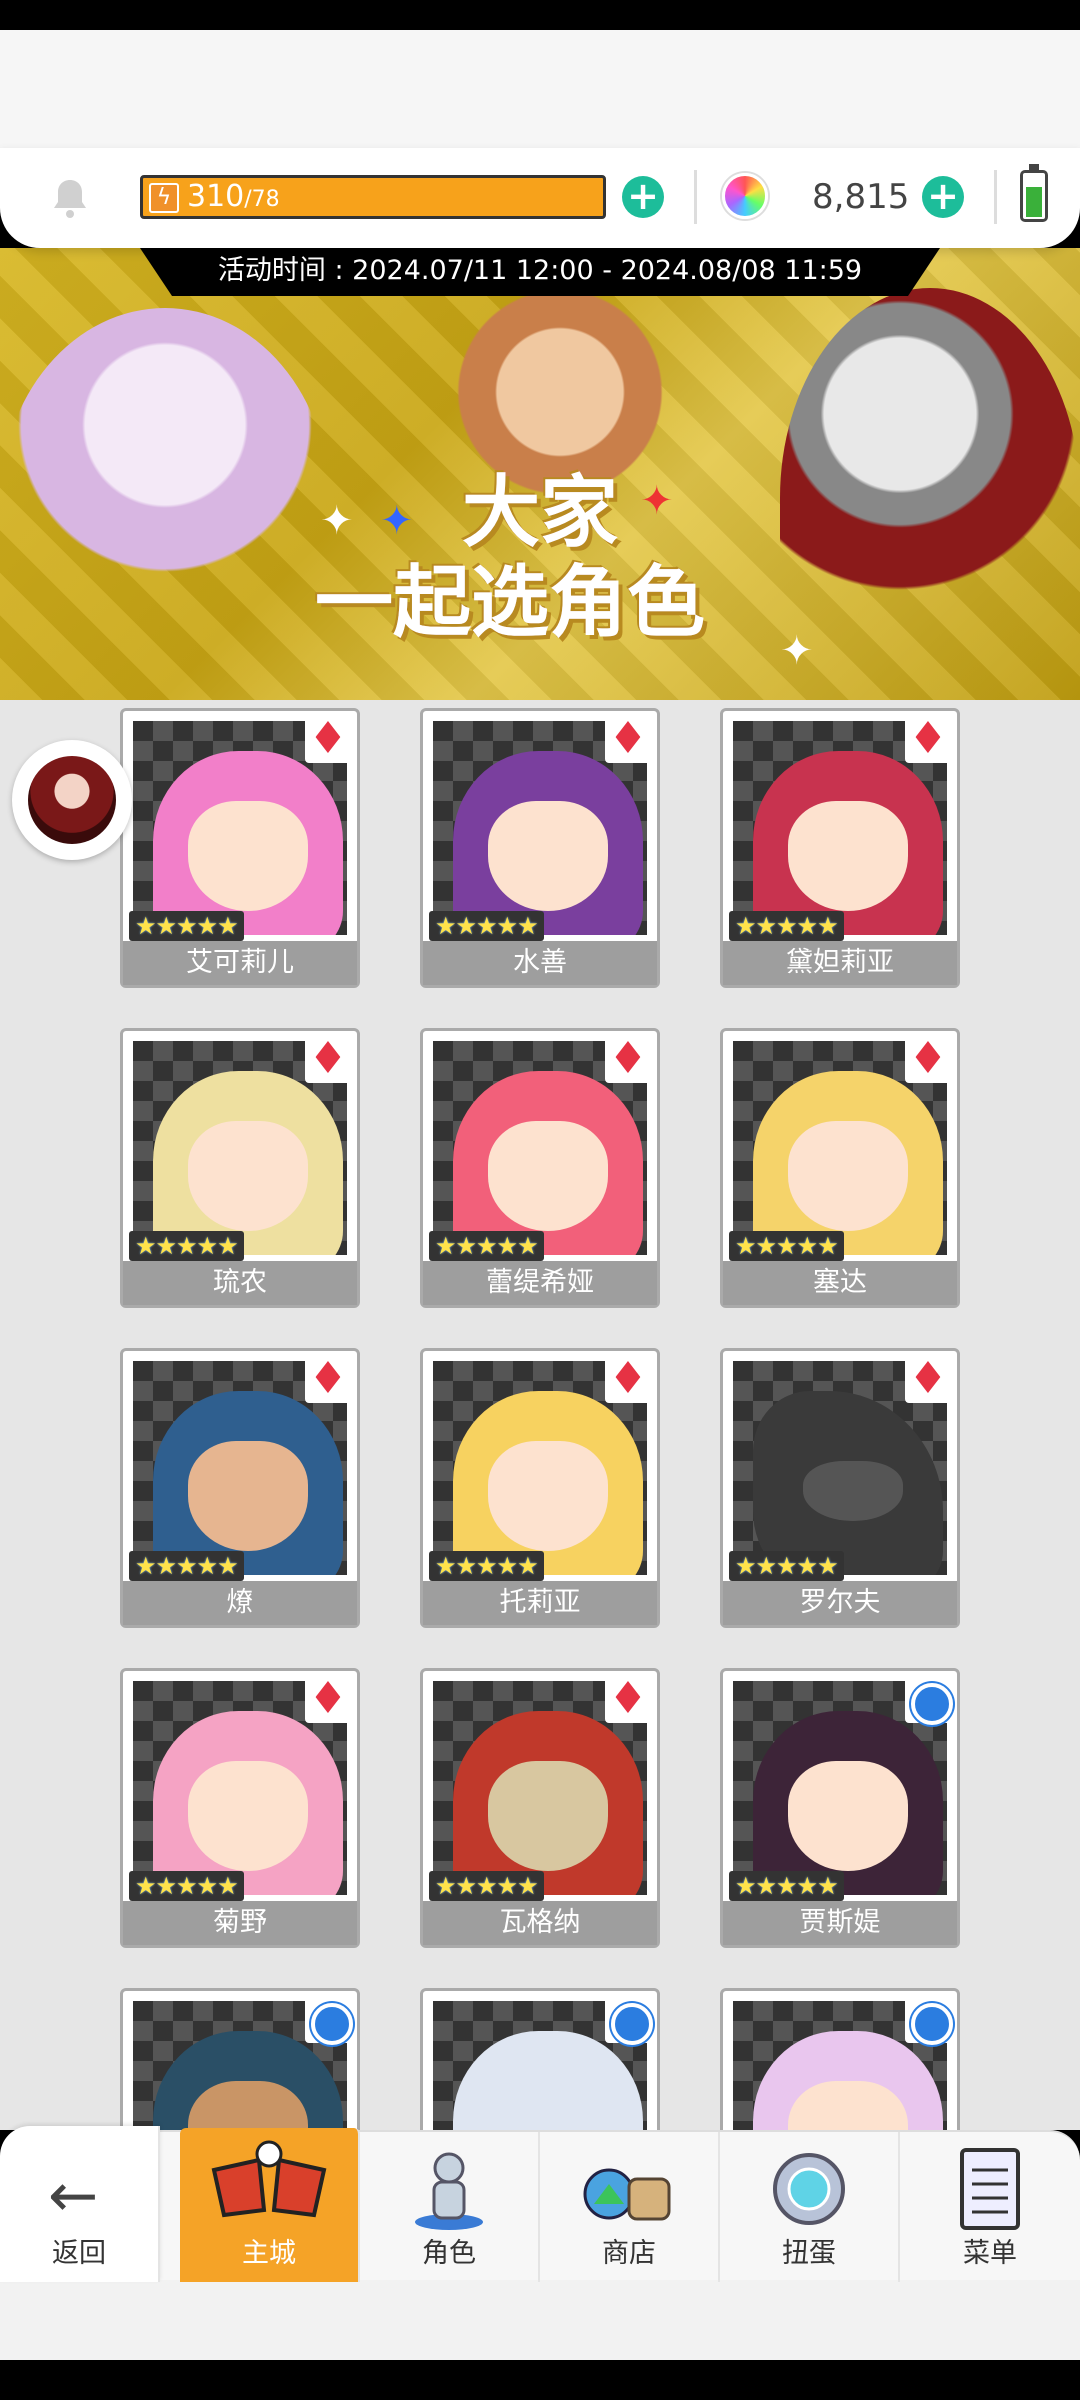 Image resolution: width=1080 pixels, height=2400 pixels. What do you see at coordinates (629, 2253) in the screenshot?
I see `nav-shop-label: 商店` at bounding box center [629, 2253].